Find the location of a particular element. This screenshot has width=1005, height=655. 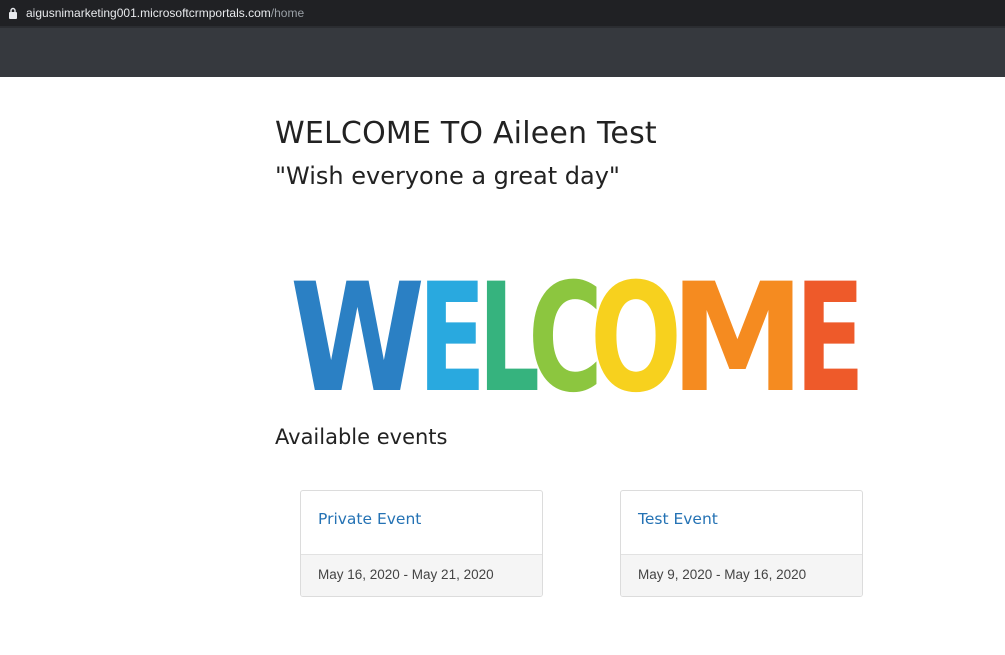

site-navbar is located at coordinates (502, 51).